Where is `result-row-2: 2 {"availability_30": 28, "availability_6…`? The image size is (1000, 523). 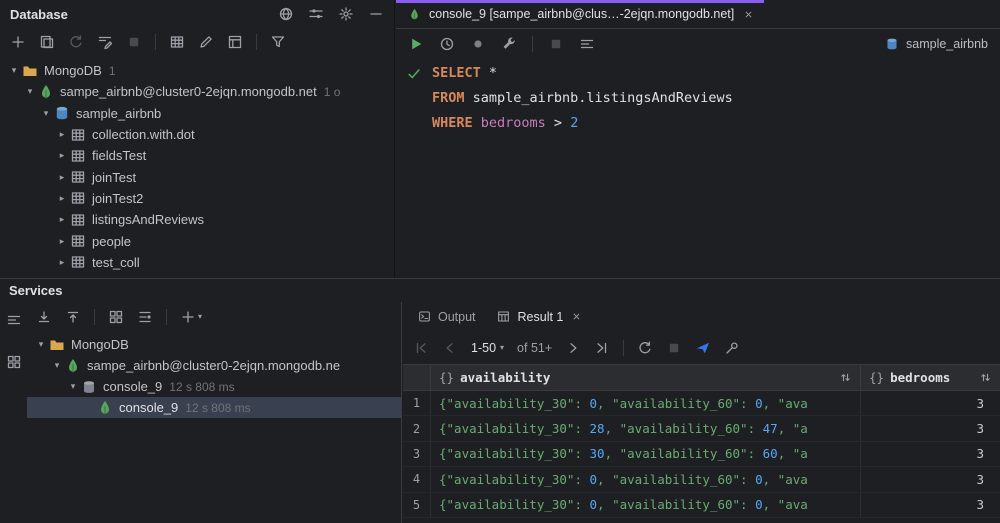
result-row-2: 2 {"availability_30": 28, "availability_6… is located at coordinates (701, 429).